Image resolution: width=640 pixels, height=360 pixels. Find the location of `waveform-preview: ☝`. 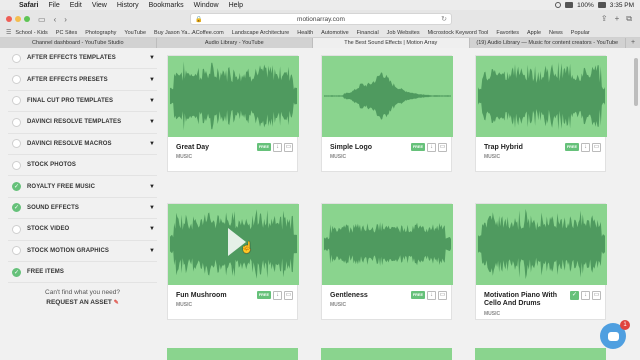

waveform-preview: ☝ is located at coordinates (233, 244).